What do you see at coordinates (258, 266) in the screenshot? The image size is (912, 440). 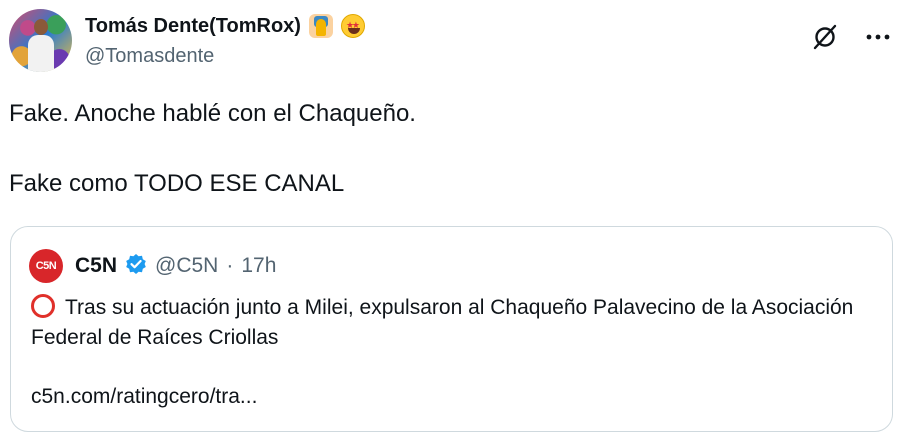 I see `quoted-timestamp: 17h` at bounding box center [258, 266].